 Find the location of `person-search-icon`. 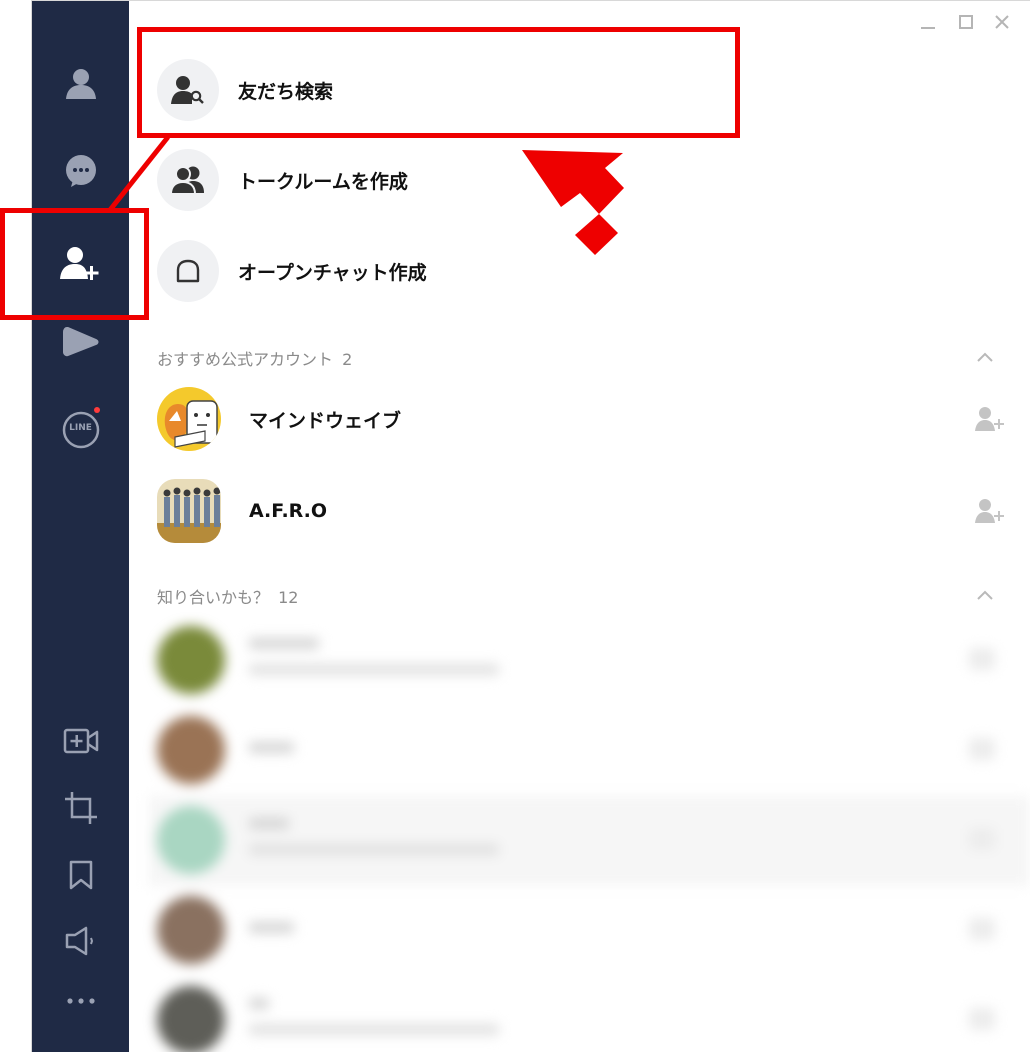

person-search-icon is located at coordinates (188, 90).